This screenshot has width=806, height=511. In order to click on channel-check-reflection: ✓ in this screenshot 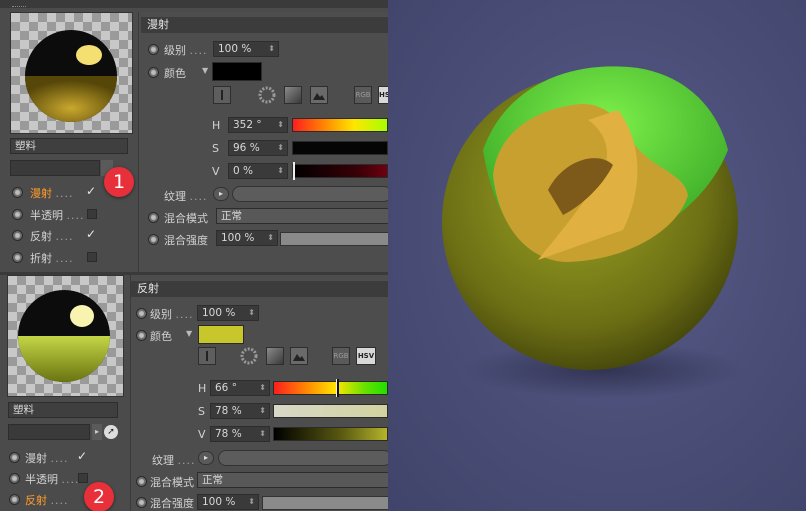, I will do `click(91, 234)`.